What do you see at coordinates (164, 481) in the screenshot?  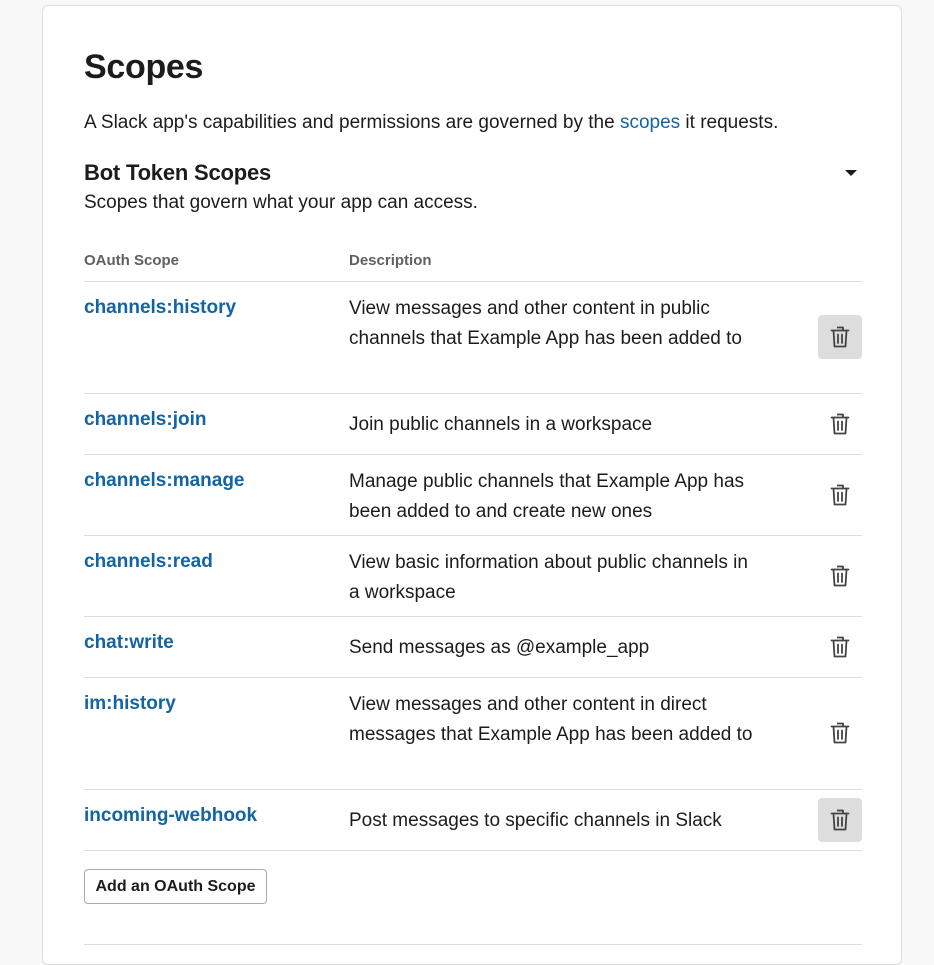 I see `scope-name-link: channels:manage` at bounding box center [164, 481].